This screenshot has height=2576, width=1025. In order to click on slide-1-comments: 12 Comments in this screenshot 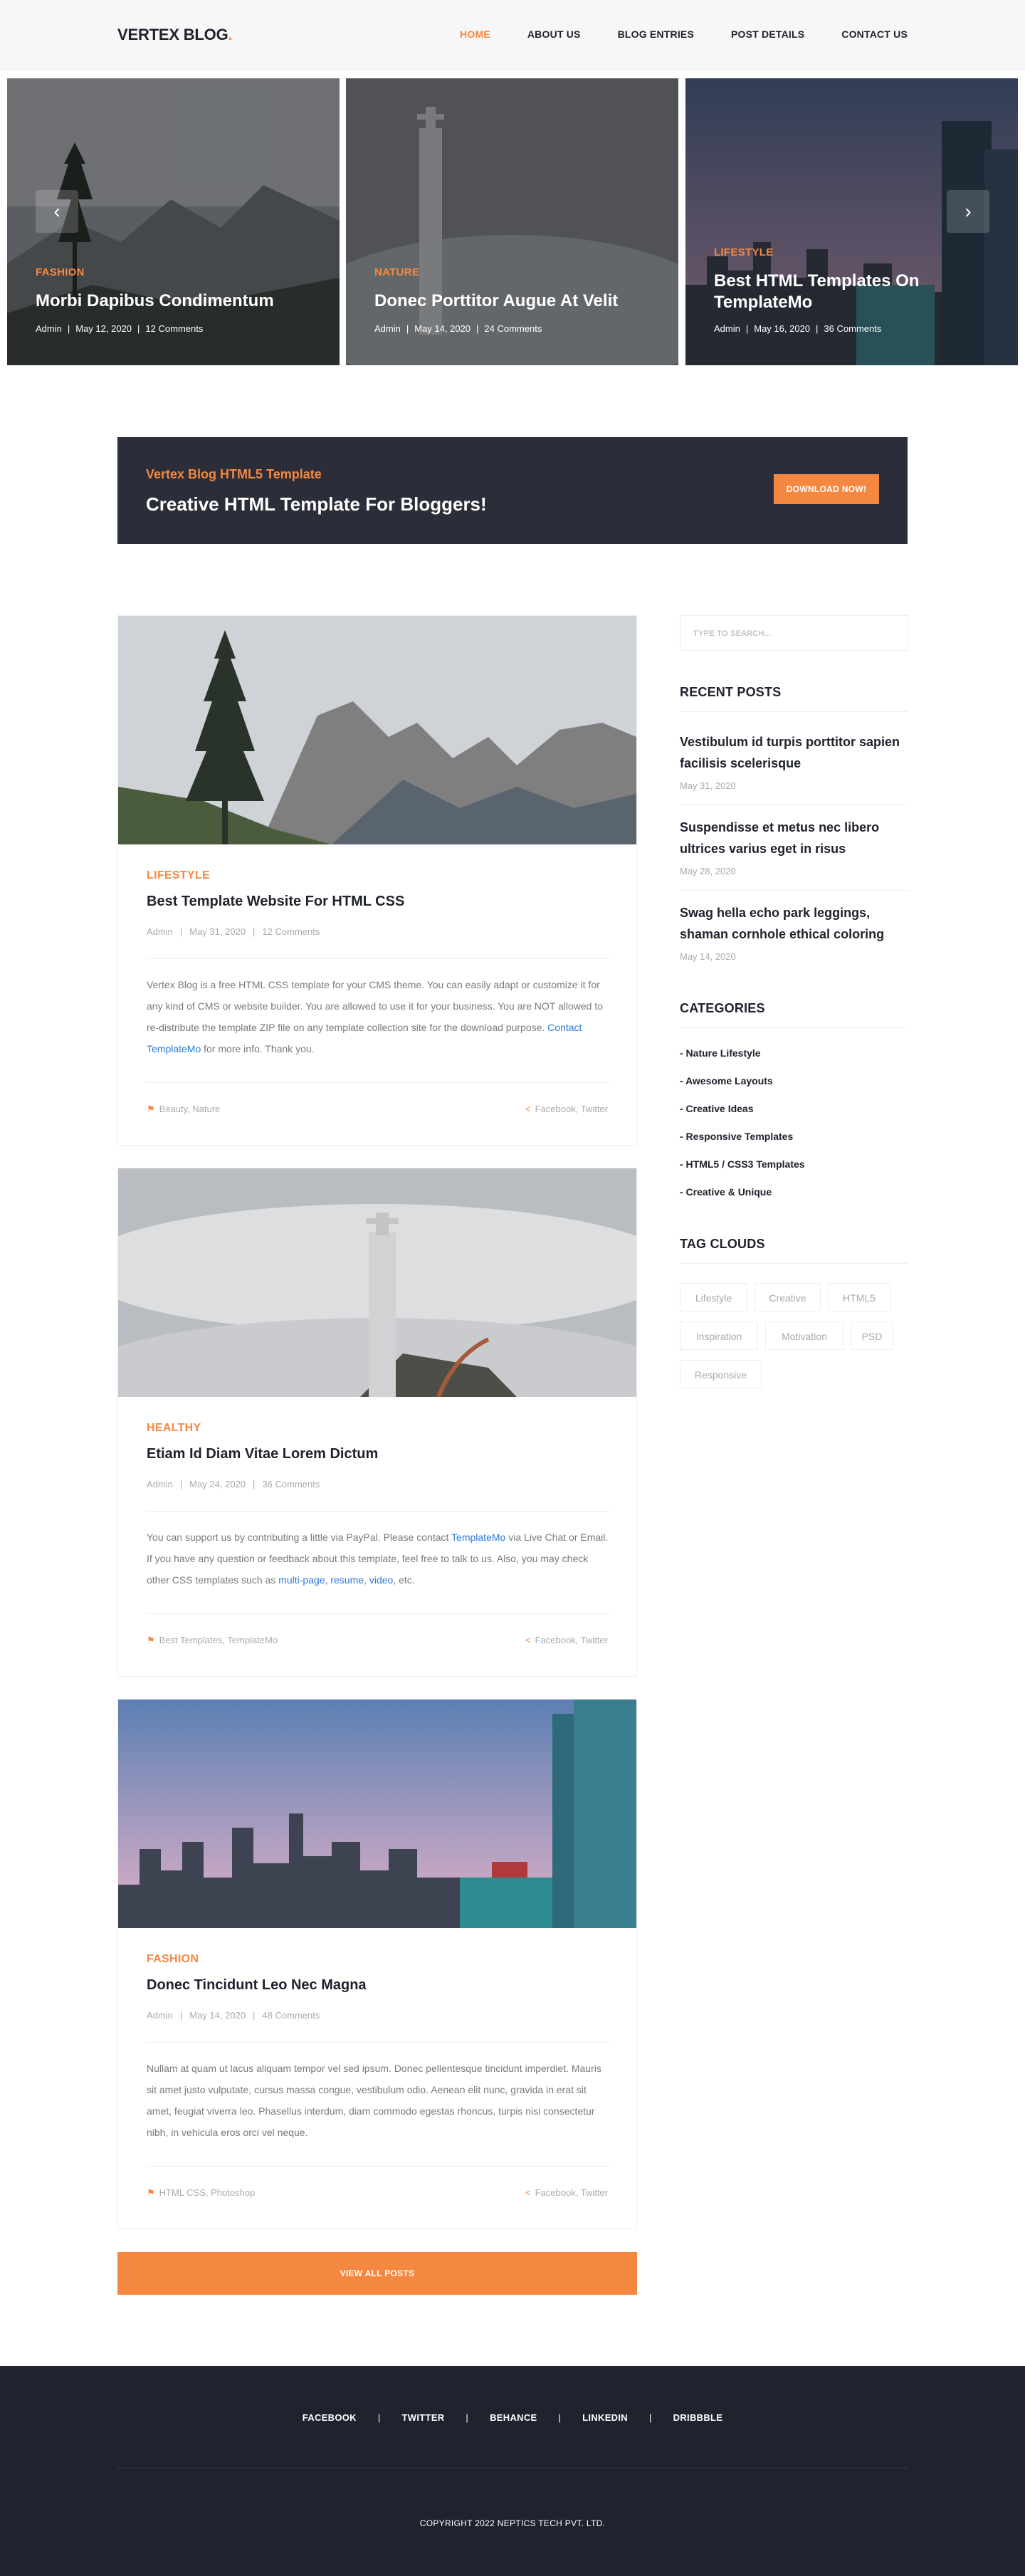, I will do `click(174, 328)`.